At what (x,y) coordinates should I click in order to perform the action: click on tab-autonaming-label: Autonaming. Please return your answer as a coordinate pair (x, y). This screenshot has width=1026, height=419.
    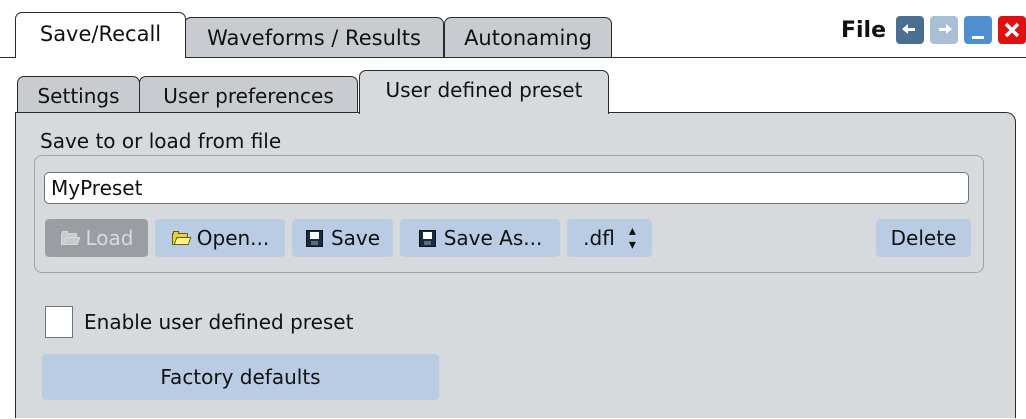
    Looking at the image, I should click on (528, 38).